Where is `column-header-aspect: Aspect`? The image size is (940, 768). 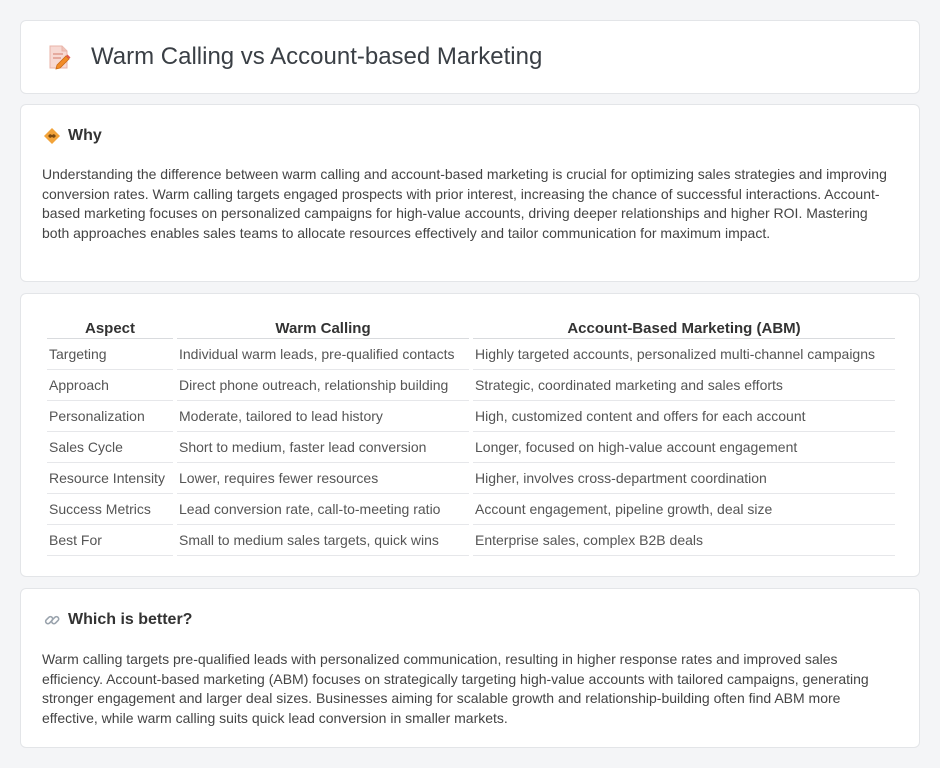
column-header-aspect: Aspect is located at coordinates (110, 327).